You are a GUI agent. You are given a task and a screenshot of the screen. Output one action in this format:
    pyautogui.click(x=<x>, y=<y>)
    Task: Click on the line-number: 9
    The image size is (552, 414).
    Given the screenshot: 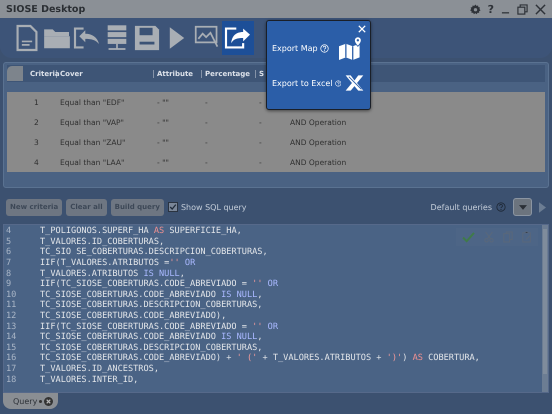 What is the action you would take?
    pyautogui.click(x=8, y=284)
    